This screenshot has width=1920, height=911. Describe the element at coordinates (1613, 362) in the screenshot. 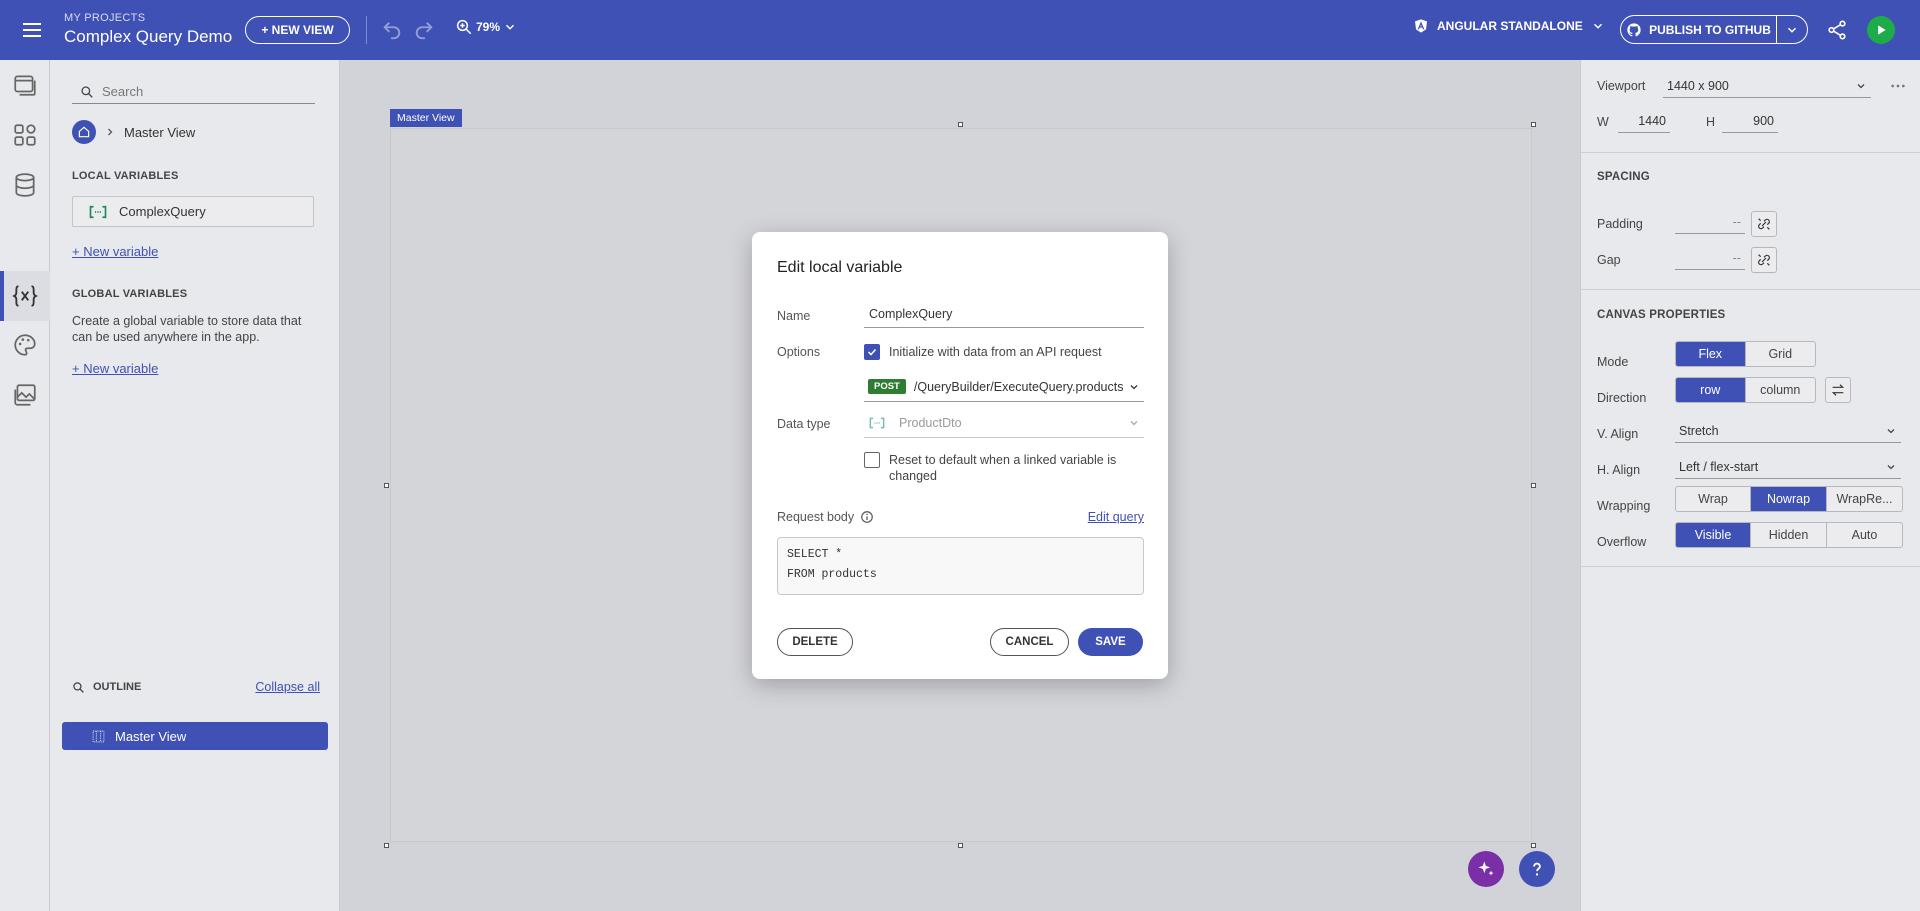

I see `mode-label: Mode` at that location.